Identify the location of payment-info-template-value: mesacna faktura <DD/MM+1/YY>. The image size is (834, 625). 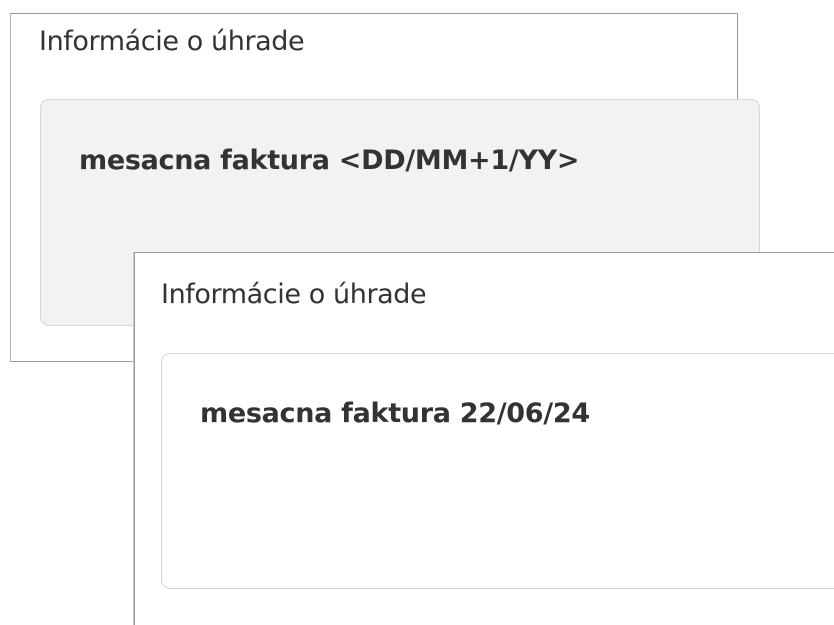
(329, 160).